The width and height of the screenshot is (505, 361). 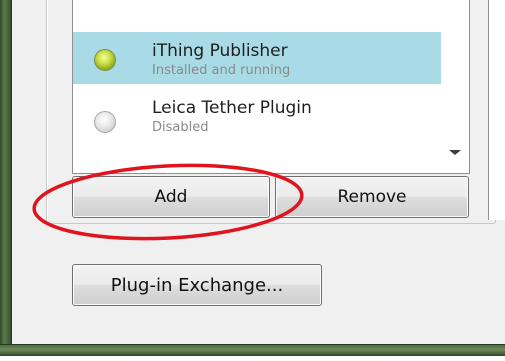 What do you see at coordinates (220, 51) in the screenshot?
I see `plugin-name: iThing Publisher` at bounding box center [220, 51].